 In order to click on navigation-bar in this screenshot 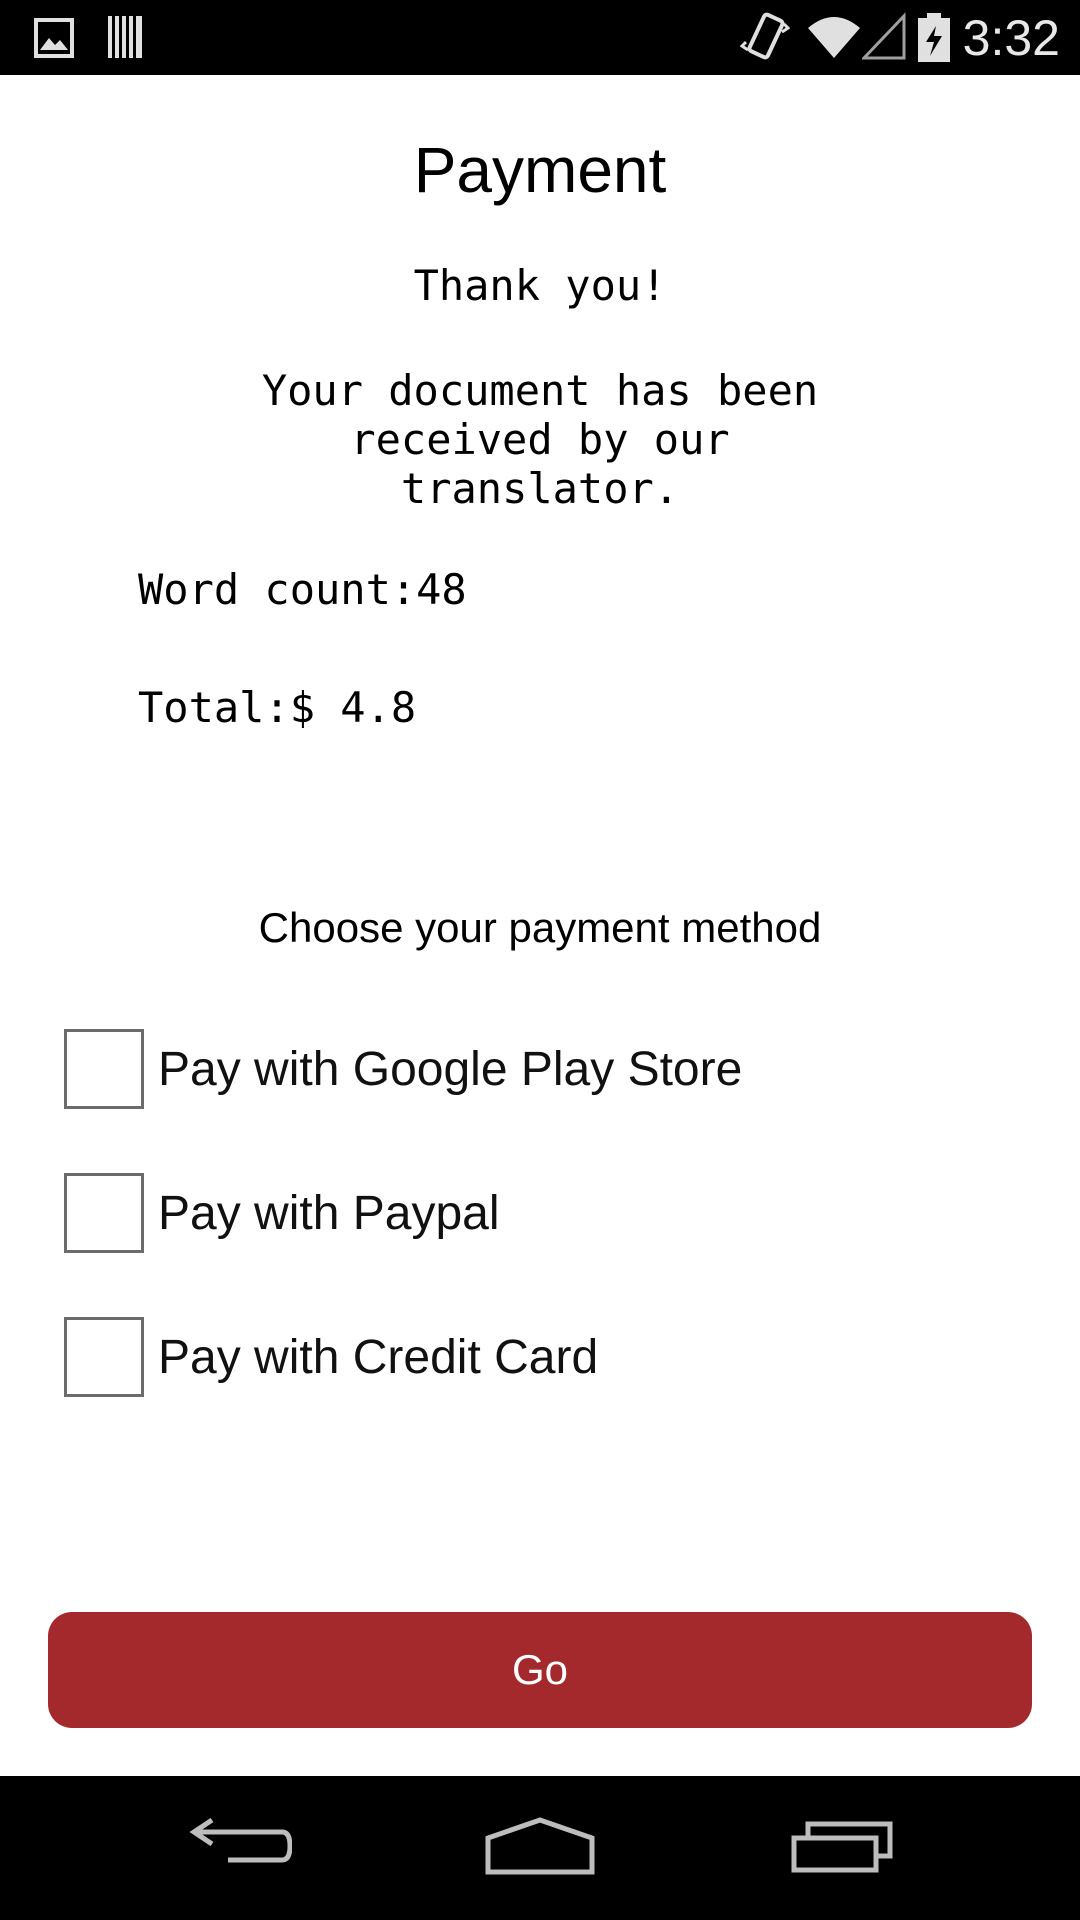, I will do `click(540, 1848)`.